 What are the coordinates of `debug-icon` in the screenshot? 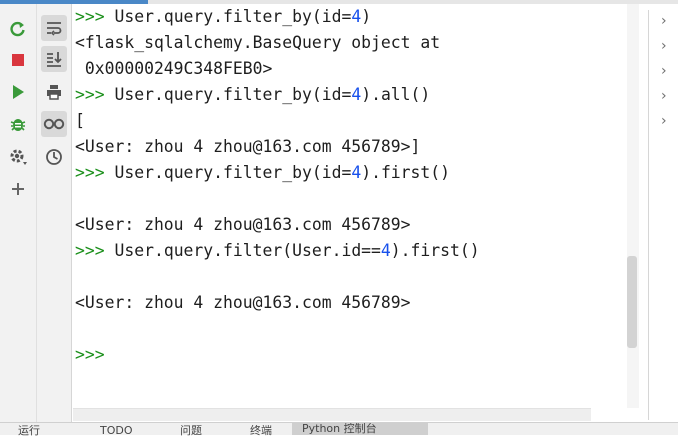 It's located at (18, 124).